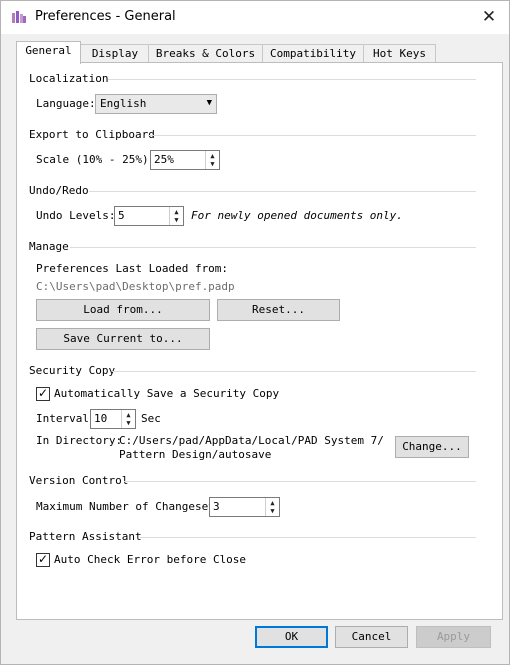 This screenshot has width=510, height=665. I want to click on interval-label: Interval, so click(62, 418).